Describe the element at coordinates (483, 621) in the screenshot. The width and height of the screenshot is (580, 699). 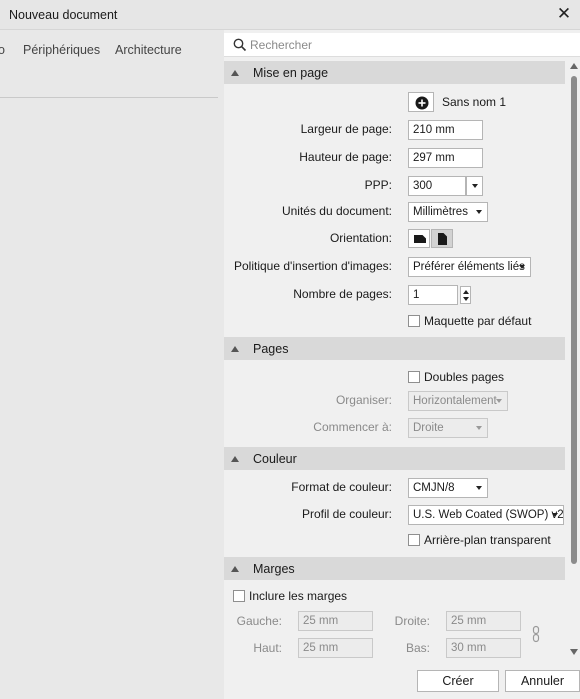
I see `droite-field: 25 mm` at that location.